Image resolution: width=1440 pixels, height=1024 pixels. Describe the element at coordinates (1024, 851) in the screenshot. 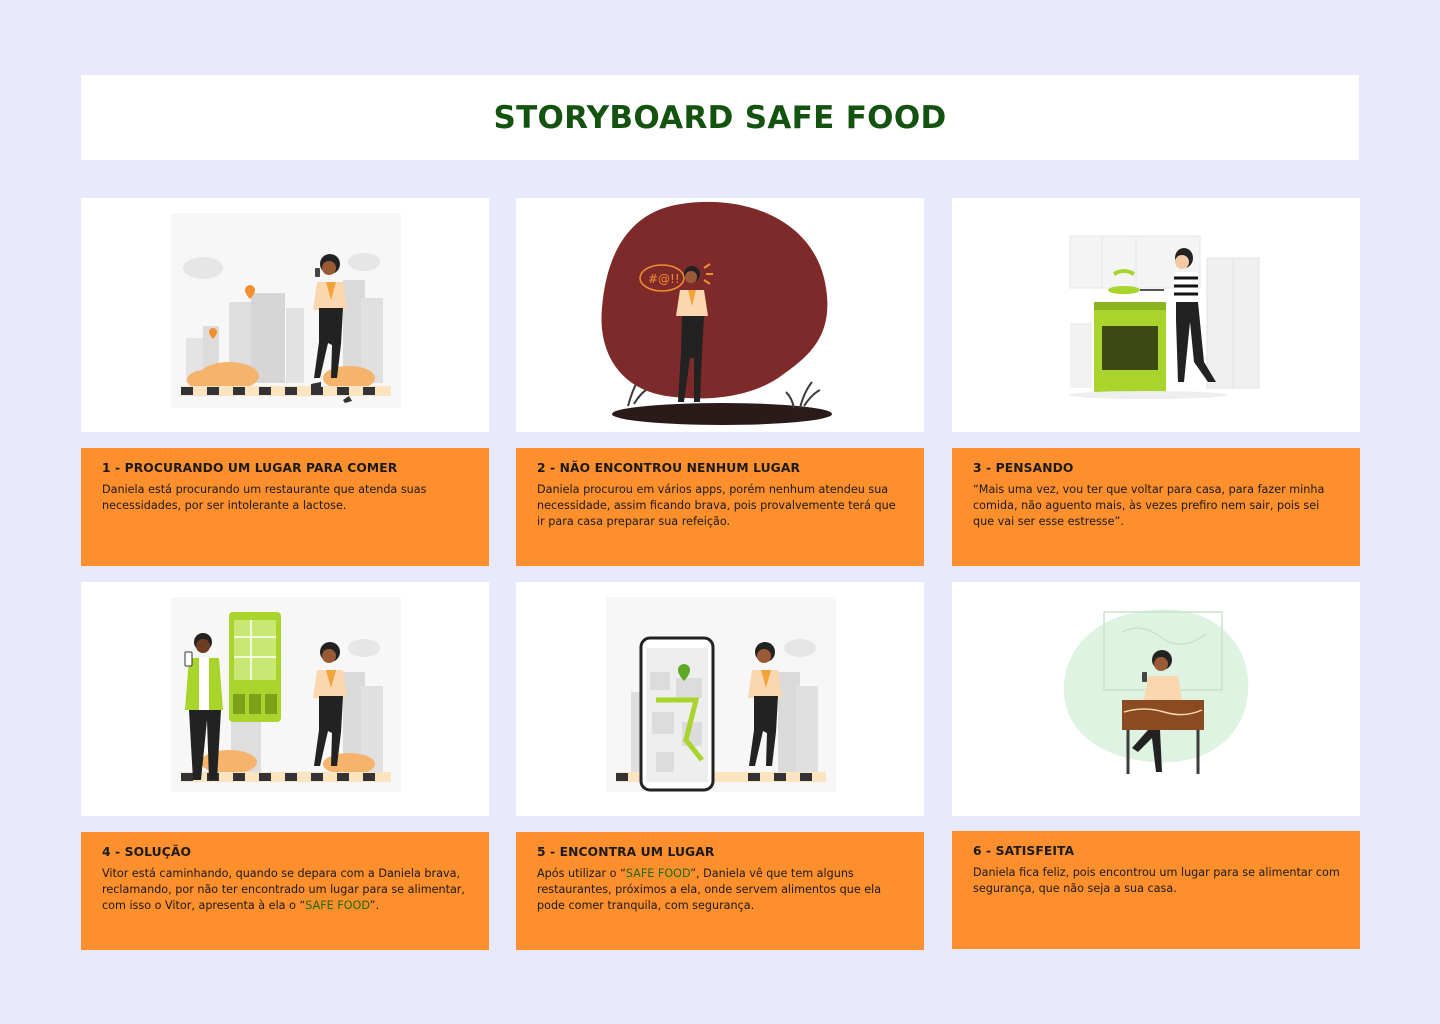

I see `story-card-title: 6 - SATISFEITA` at that location.